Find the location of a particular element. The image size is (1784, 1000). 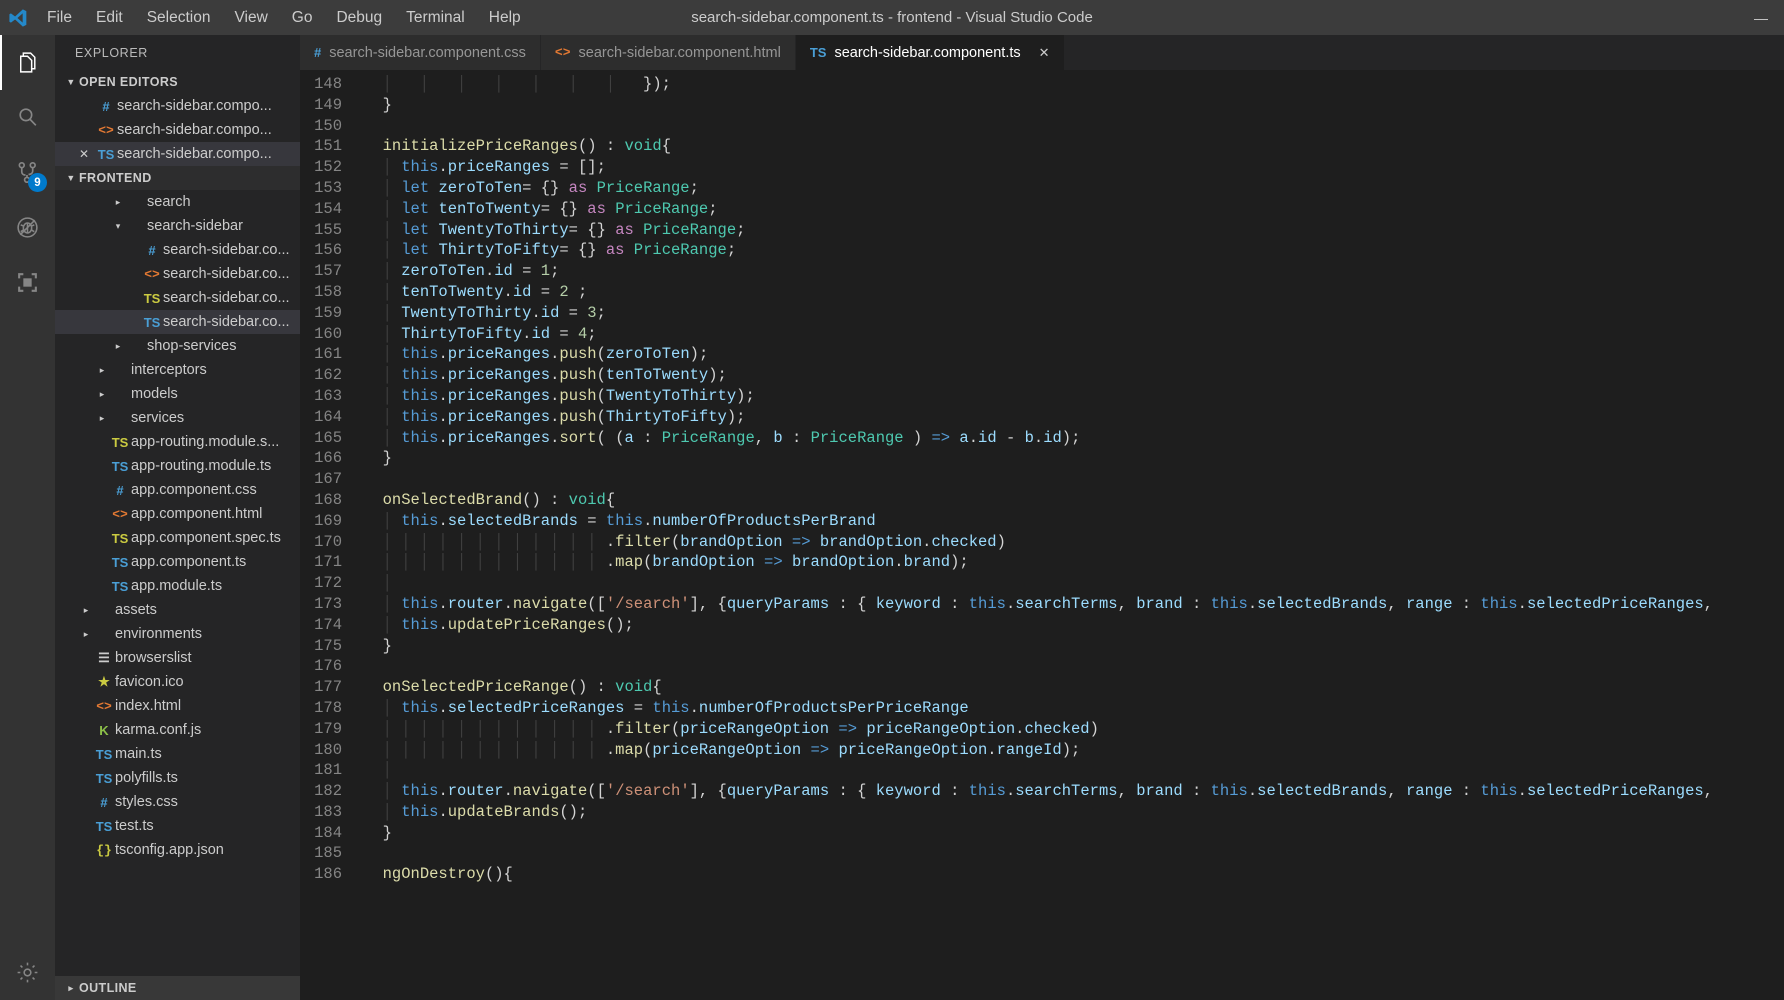

code-token: this is located at coordinates (987, 791).